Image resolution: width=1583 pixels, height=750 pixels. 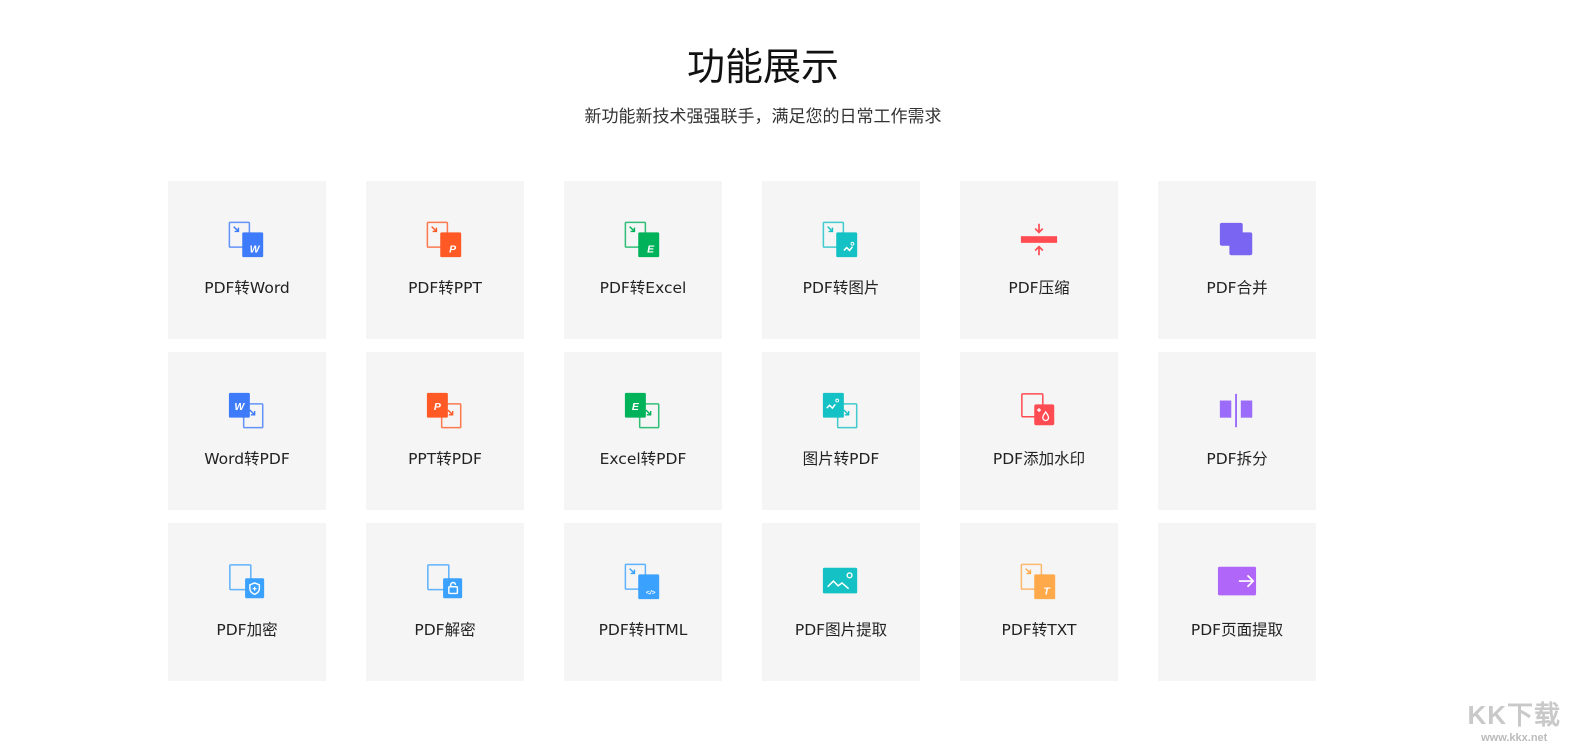 What do you see at coordinates (1038, 581) in the screenshot?
I see `pdf-to-txt-icon: T` at bounding box center [1038, 581].